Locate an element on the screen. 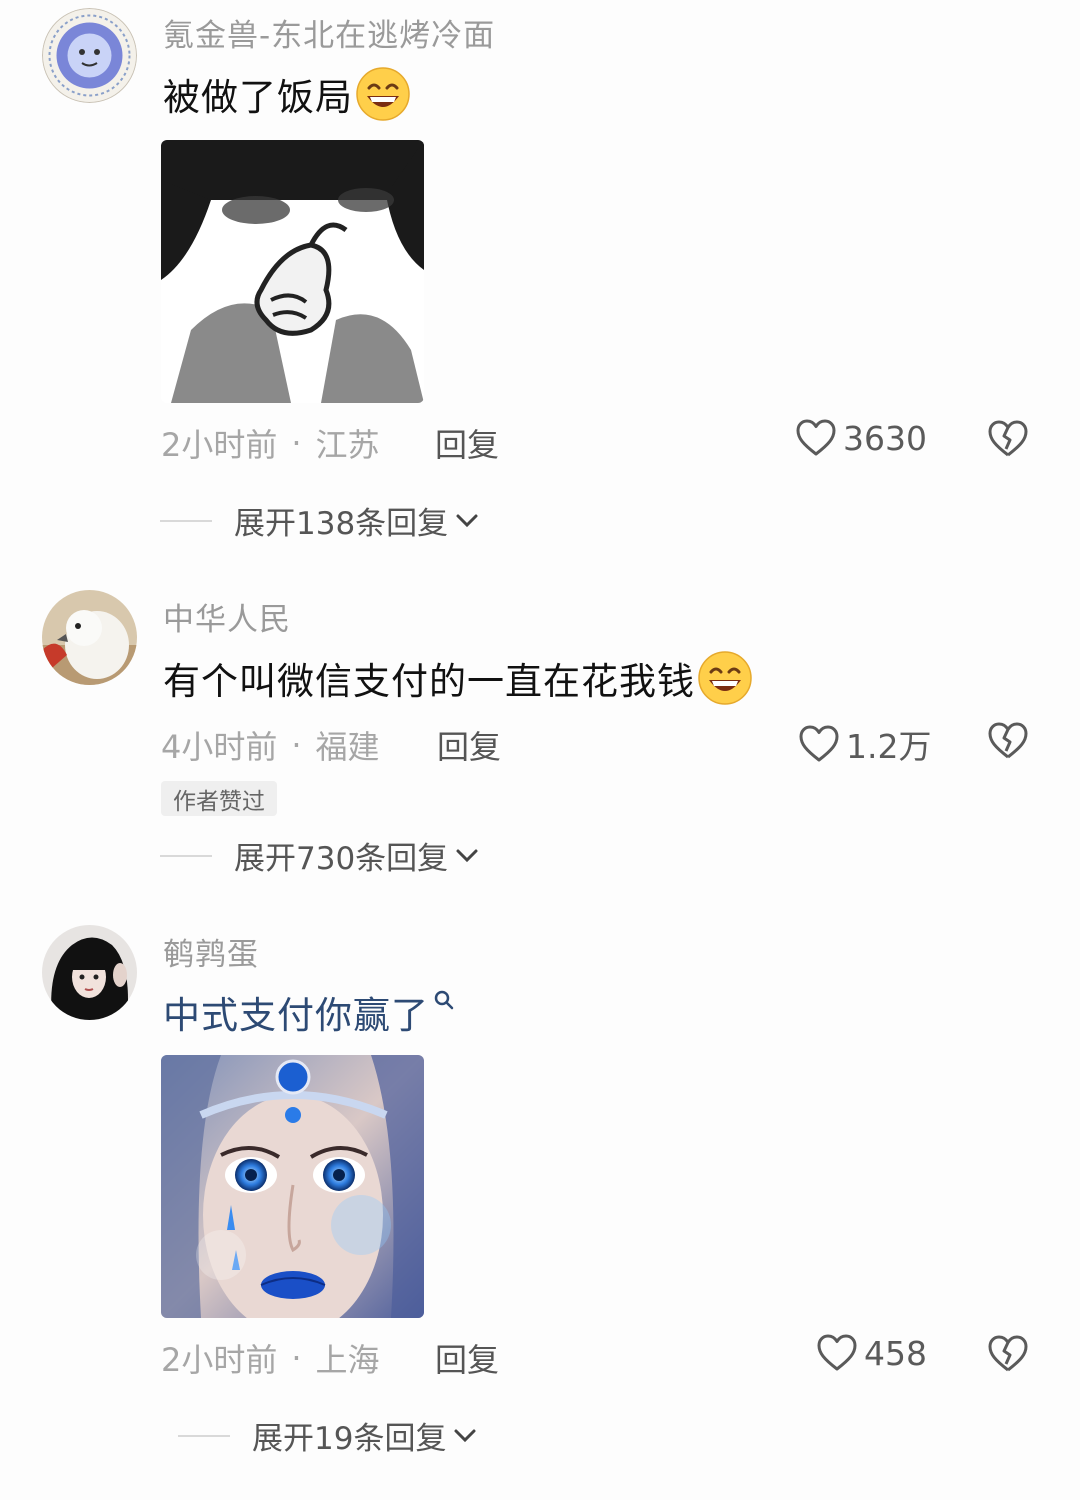  comment-meta: 4小时前 · 福建 is located at coordinates (270, 745).